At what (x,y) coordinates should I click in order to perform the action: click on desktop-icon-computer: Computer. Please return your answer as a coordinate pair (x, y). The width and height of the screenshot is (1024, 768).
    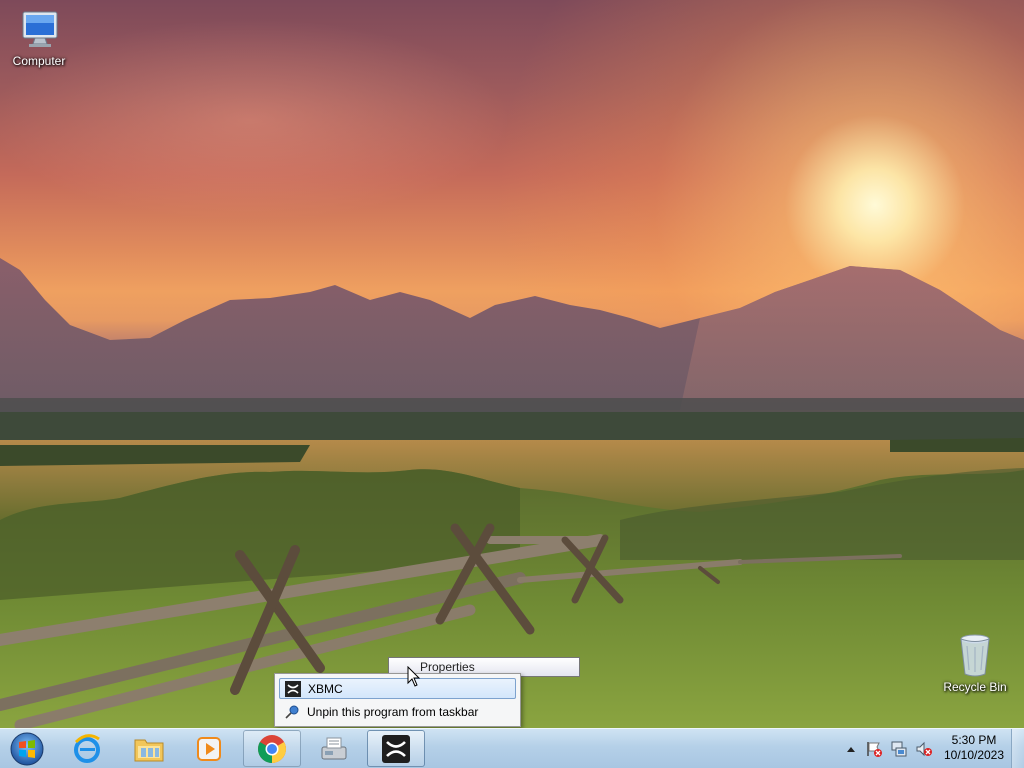
    Looking at the image, I should click on (39, 38).